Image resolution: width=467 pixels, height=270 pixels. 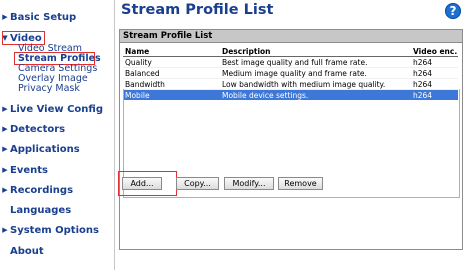 I want to click on column-header-description: Description, so click(x=315, y=51).